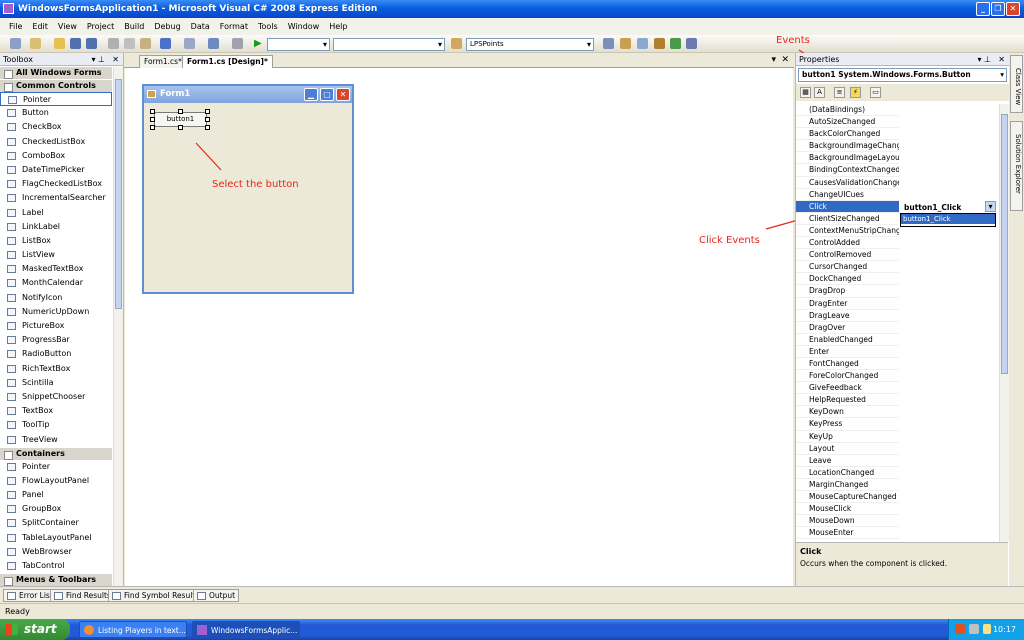 This screenshot has height=640, width=1024. What do you see at coordinates (847, 279) in the screenshot?
I see `event-row: DockChanged` at bounding box center [847, 279].